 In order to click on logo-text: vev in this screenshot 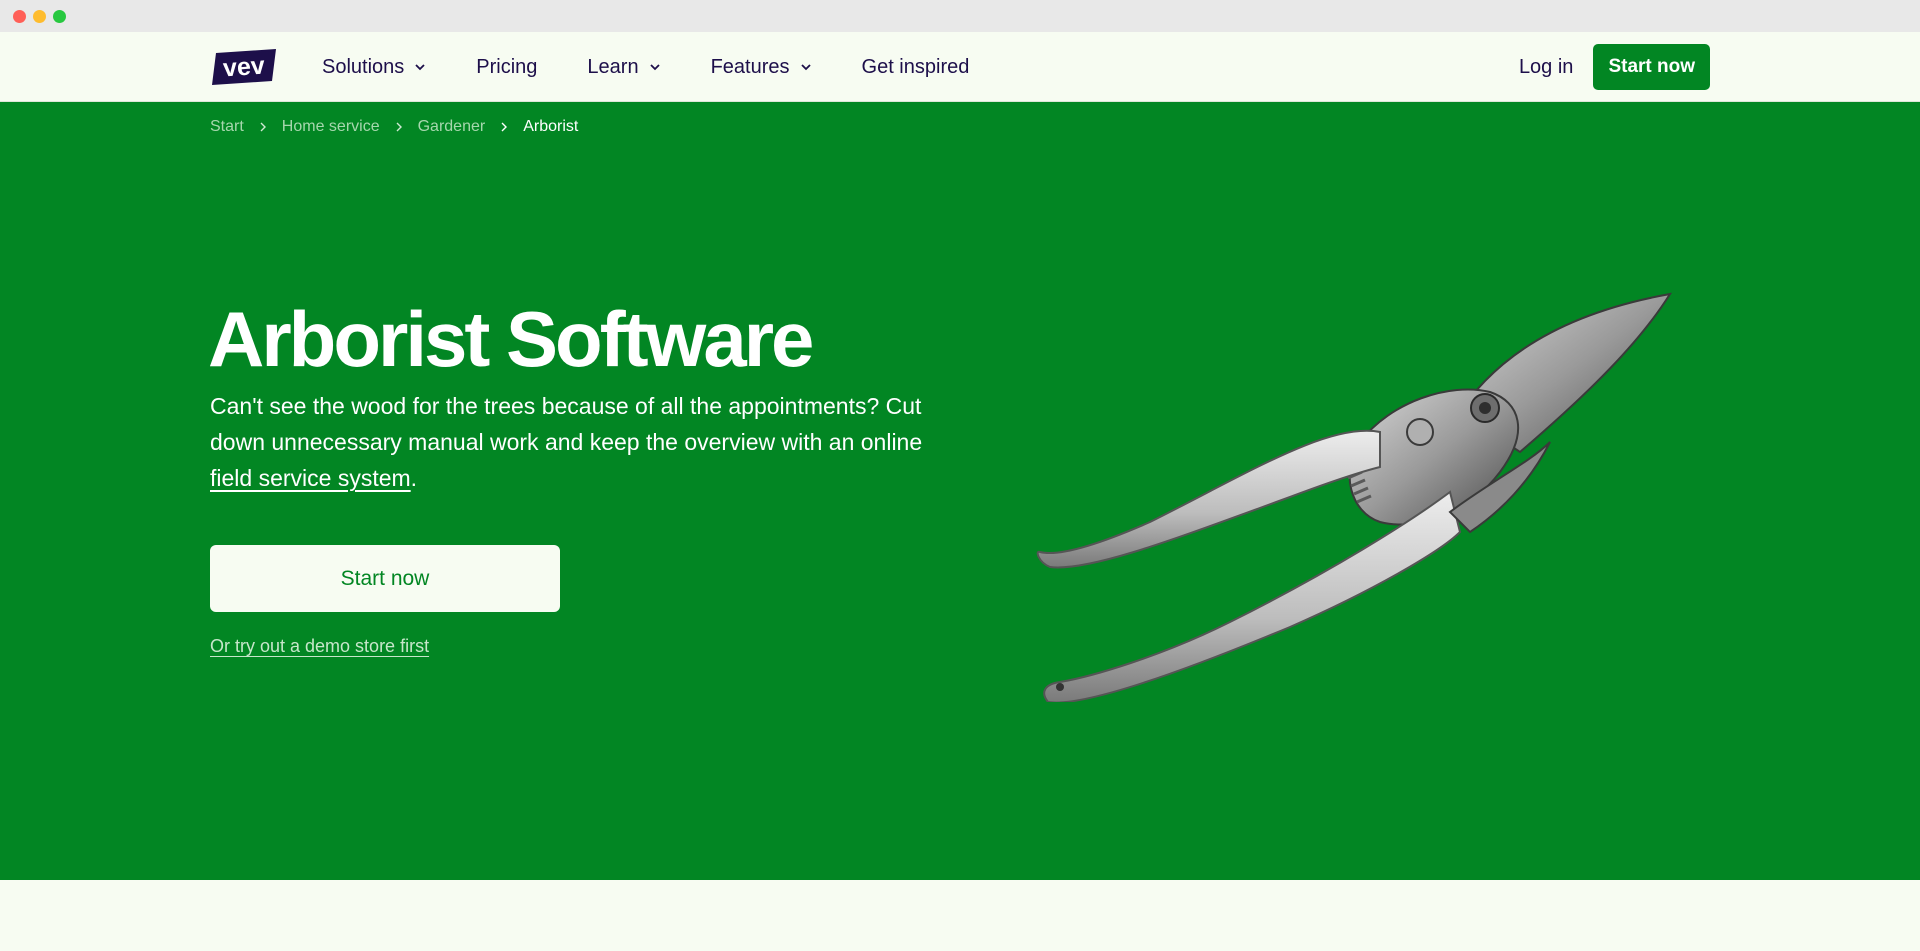, I will do `click(244, 67)`.